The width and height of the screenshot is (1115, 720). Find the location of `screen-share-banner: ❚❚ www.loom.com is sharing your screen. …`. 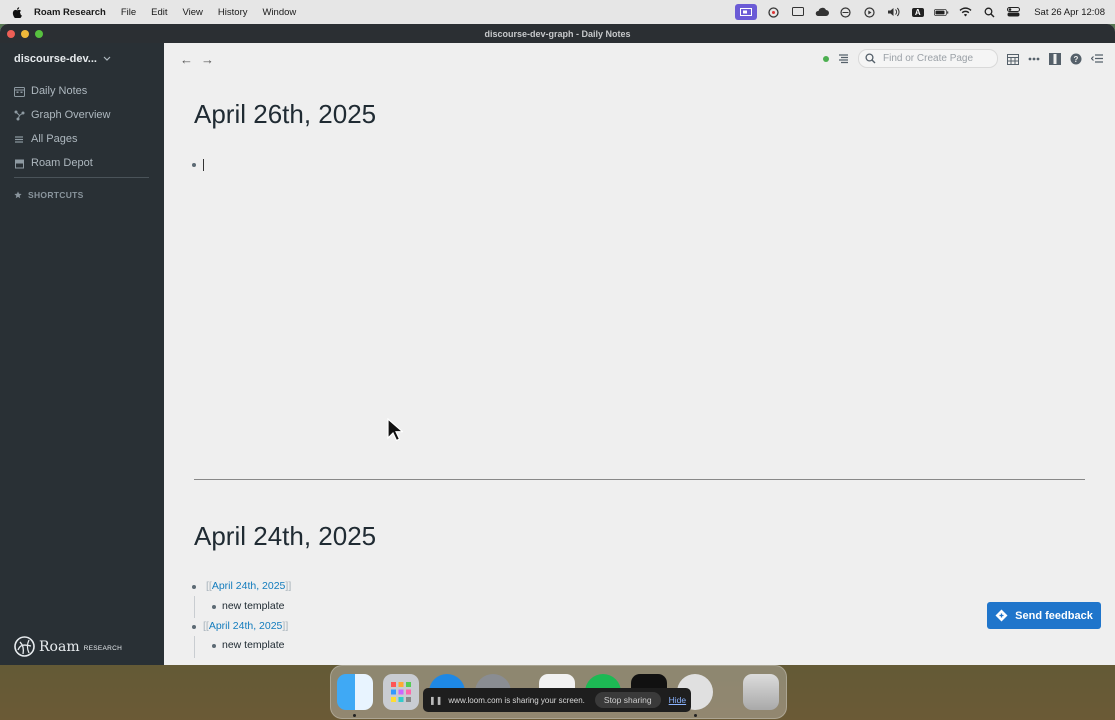

screen-share-banner: ❚❚ www.loom.com is sharing your screen. … is located at coordinates (557, 700).